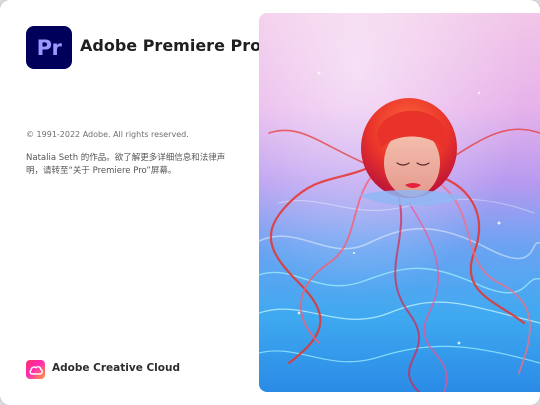 The image size is (540, 405). I want to click on creative-cloud-label: Adobe Creative Cloud, so click(116, 368).